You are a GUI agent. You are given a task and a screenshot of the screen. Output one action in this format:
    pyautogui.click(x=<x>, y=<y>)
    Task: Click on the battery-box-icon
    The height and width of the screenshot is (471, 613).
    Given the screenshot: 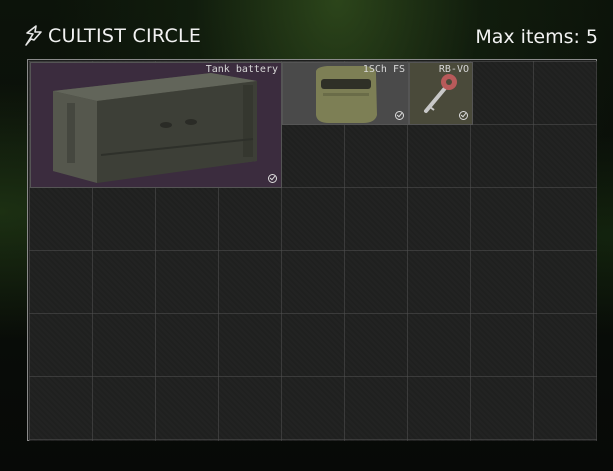 What is the action you would take?
    pyautogui.click(x=155, y=128)
    